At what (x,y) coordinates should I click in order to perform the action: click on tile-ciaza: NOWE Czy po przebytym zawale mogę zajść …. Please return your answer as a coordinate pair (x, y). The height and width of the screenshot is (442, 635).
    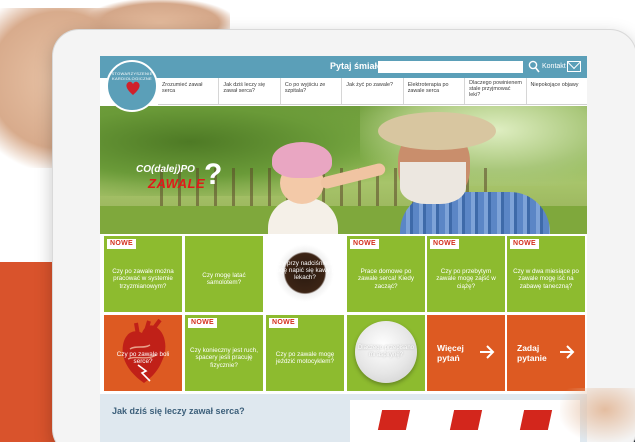
    Looking at the image, I should click on (466, 274).